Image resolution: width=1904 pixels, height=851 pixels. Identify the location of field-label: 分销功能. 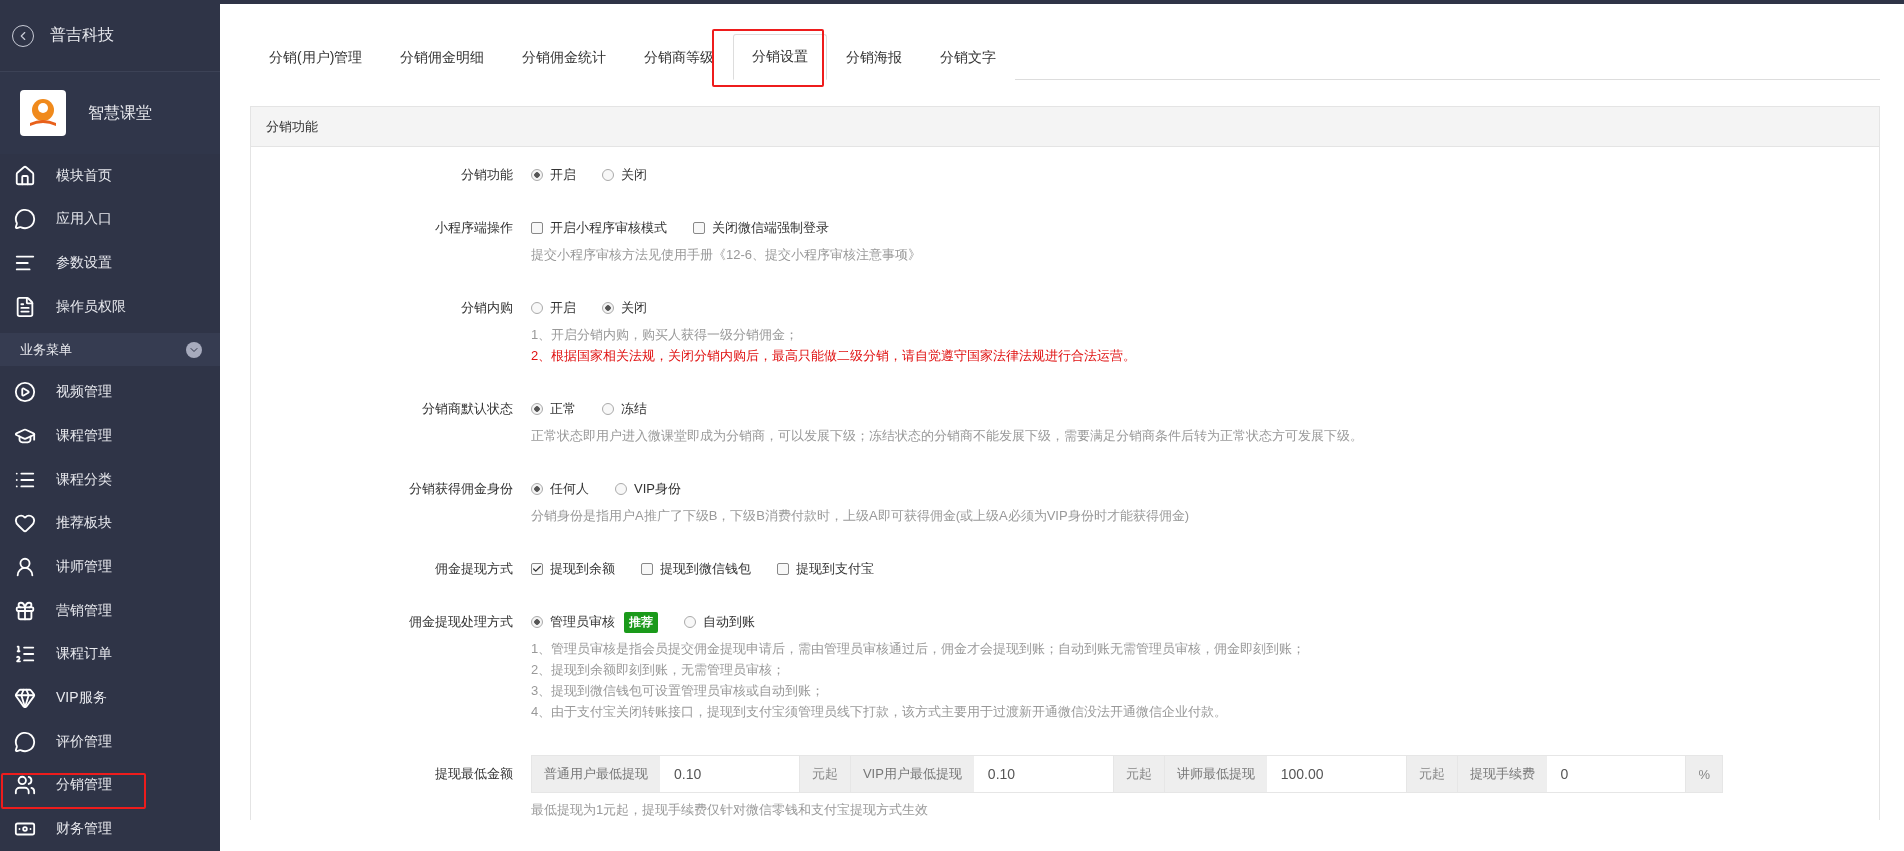
(487, 175).